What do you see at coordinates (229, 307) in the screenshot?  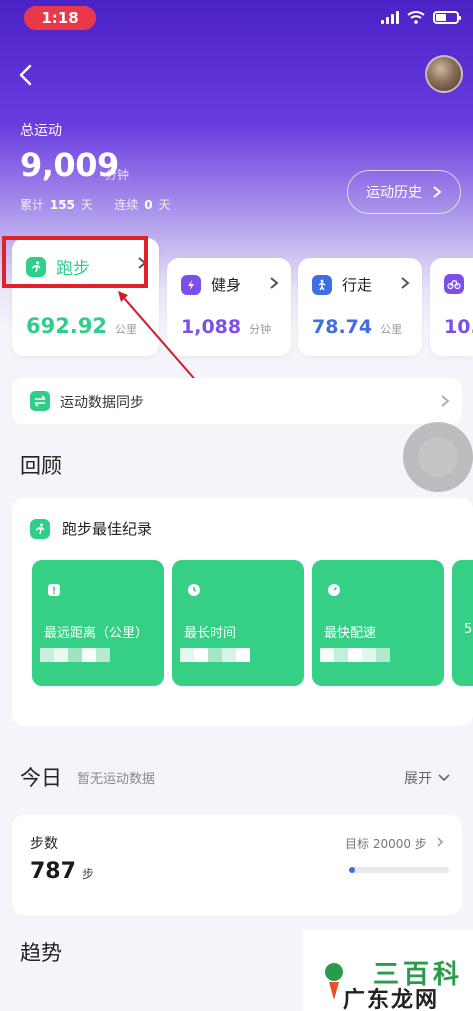 I see `sport-card-fitness: 健身 1,088 分钟` at bounding box center [229, 307].